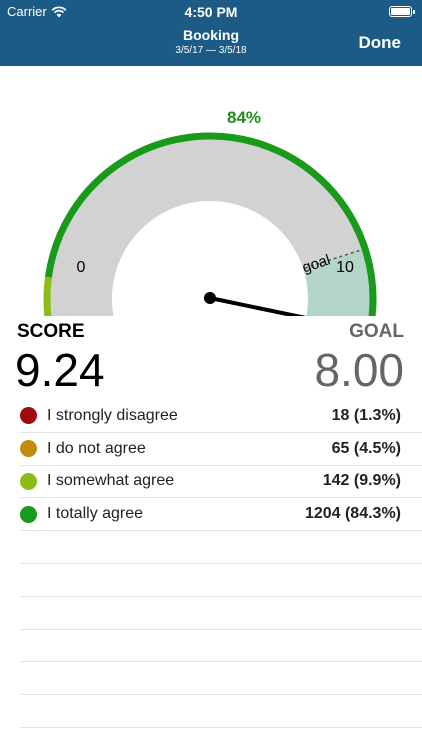 Image resolution: width=422 pixels, height=750 pixels. Describe the element at coordinates (376, 331) in the screenshot. I see `goal-label: GOAL` at that location.